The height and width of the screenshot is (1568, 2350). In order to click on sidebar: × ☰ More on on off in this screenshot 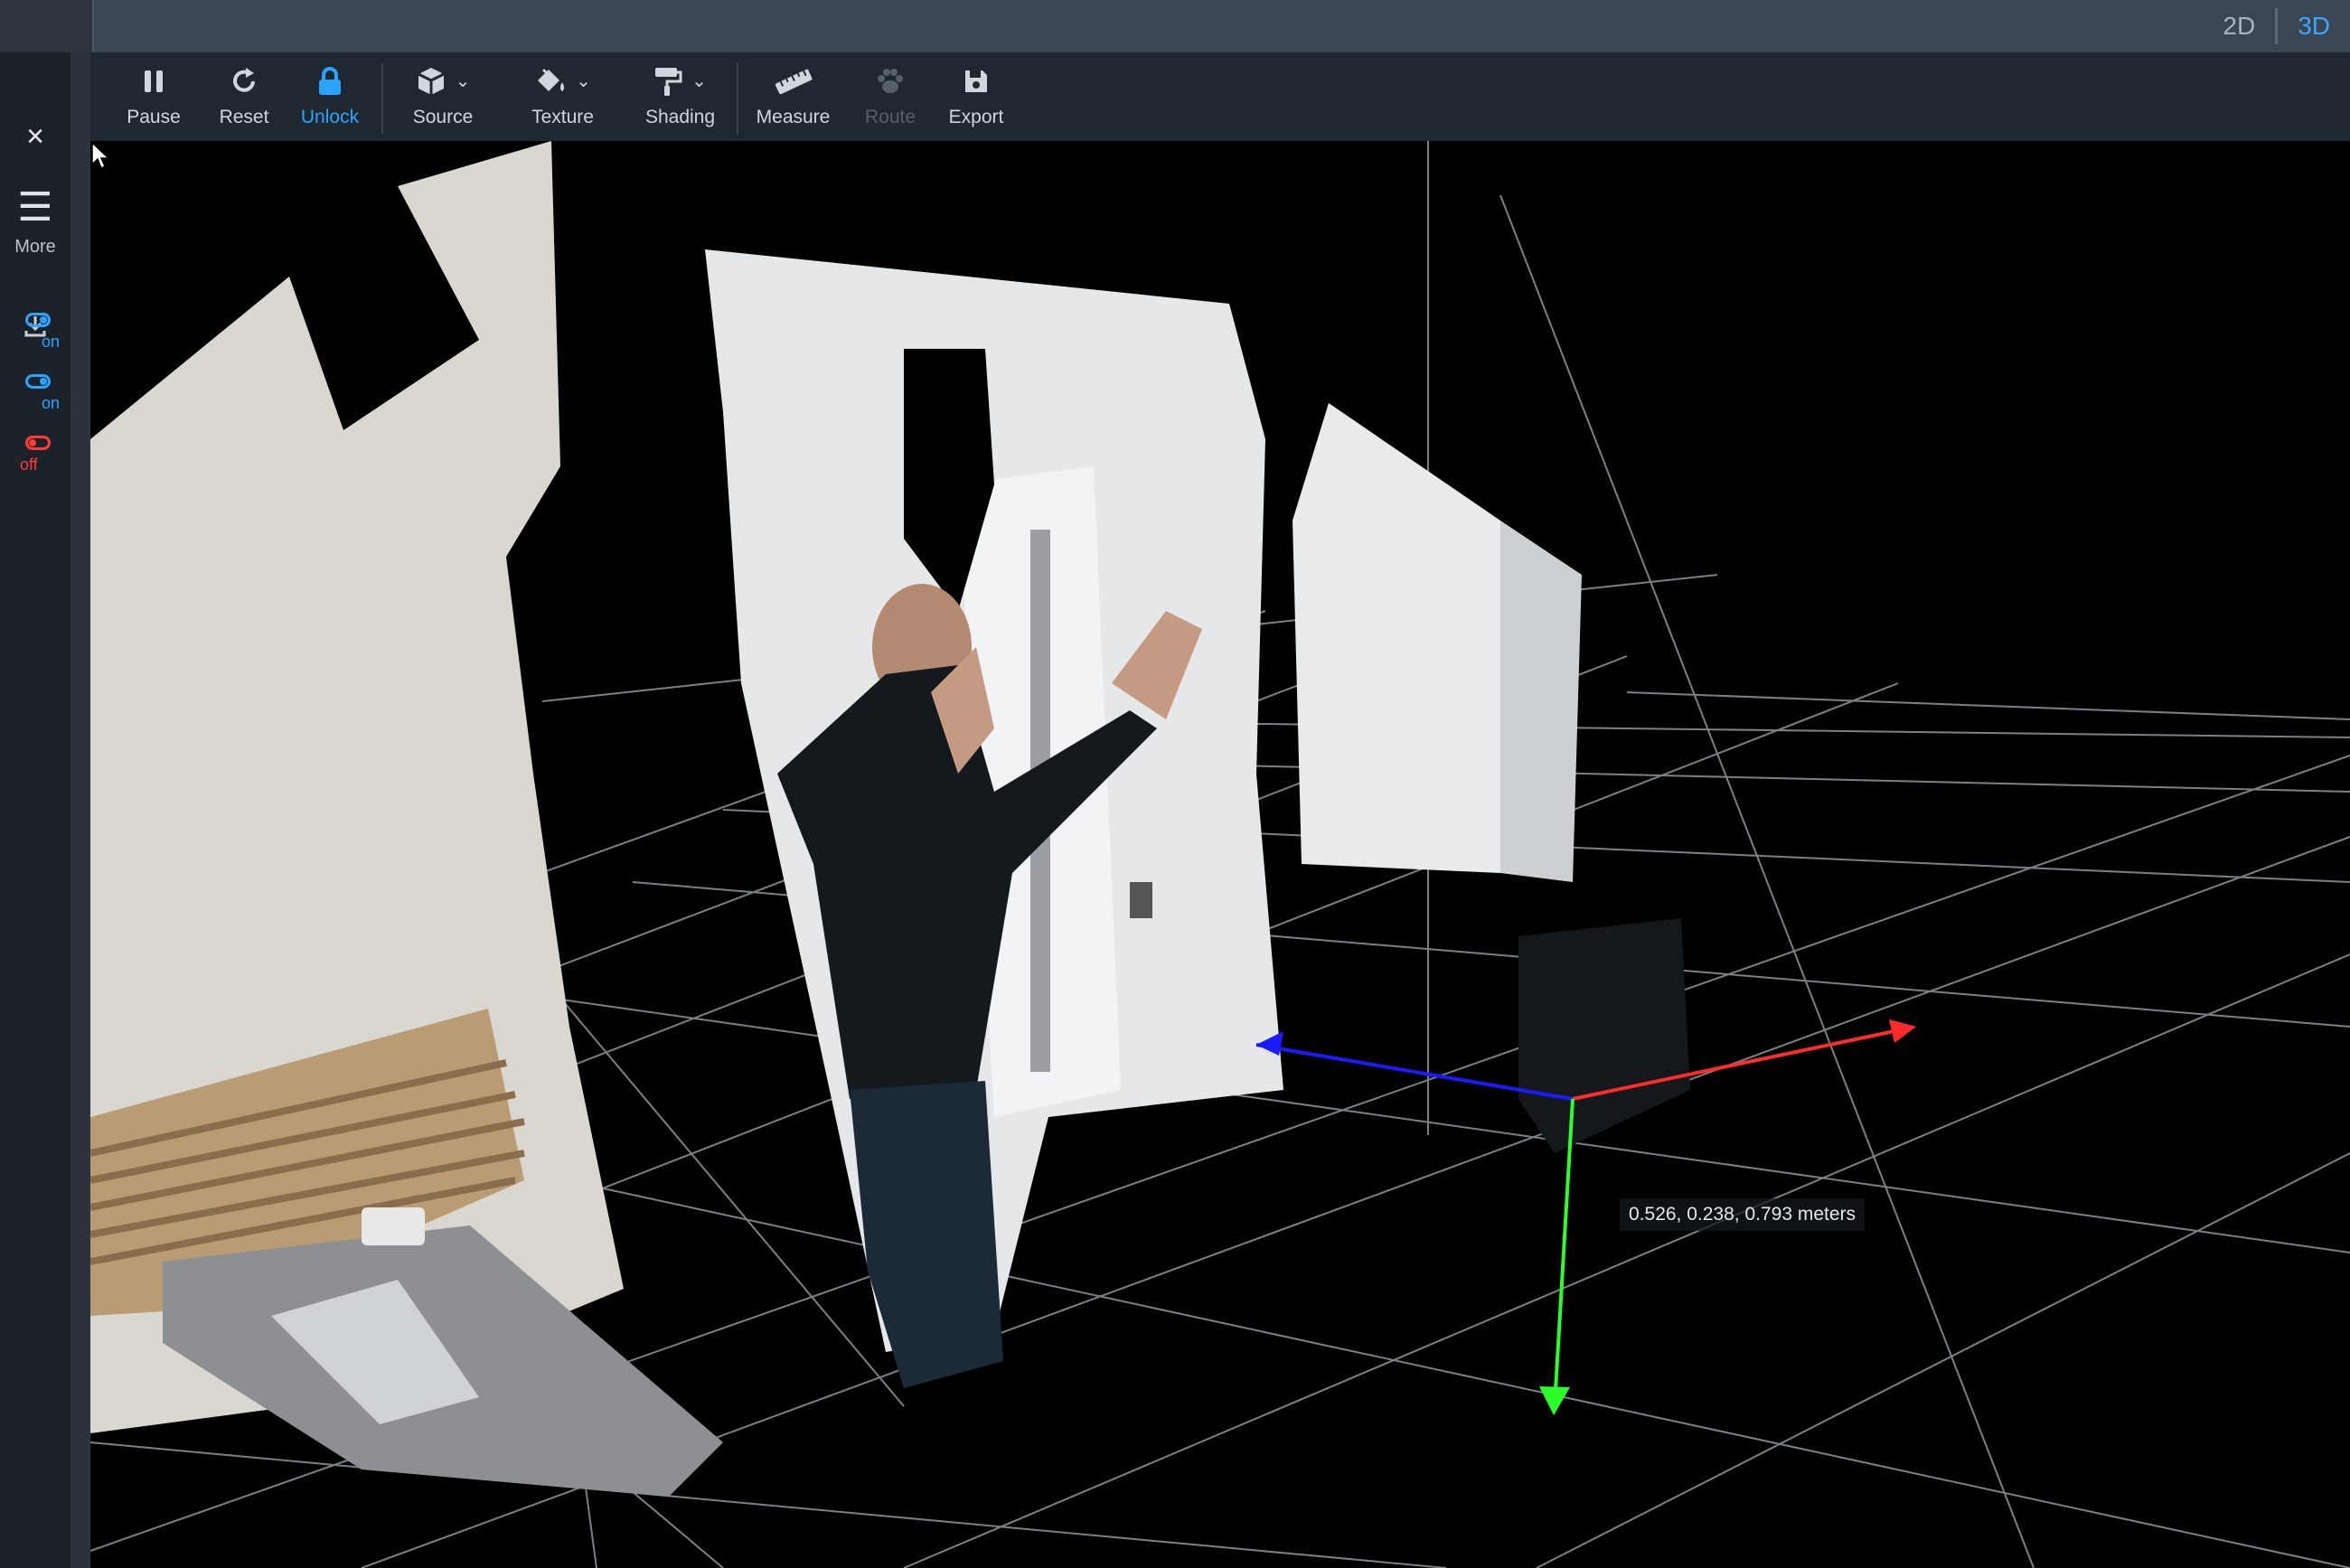, I will do `click(35, 810)`.